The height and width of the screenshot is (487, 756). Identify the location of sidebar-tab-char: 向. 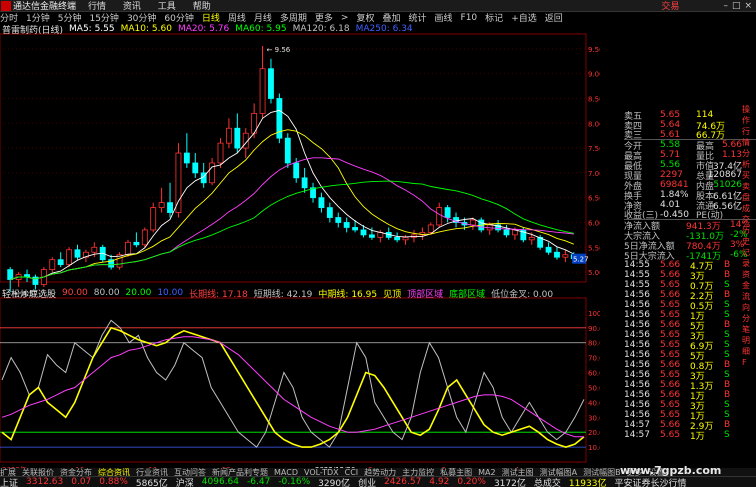
(749, 307).